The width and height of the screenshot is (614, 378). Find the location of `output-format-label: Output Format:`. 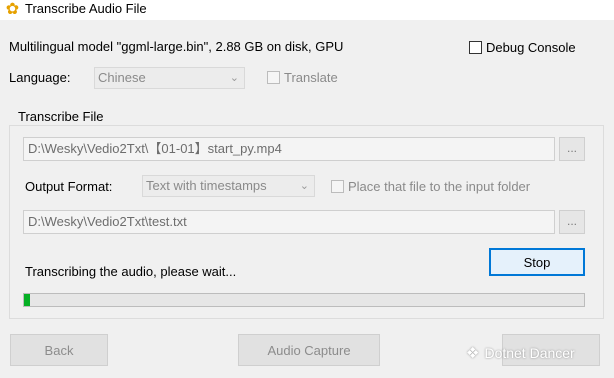

output-format-label: Output Format: is located at coordinates (69, 186).